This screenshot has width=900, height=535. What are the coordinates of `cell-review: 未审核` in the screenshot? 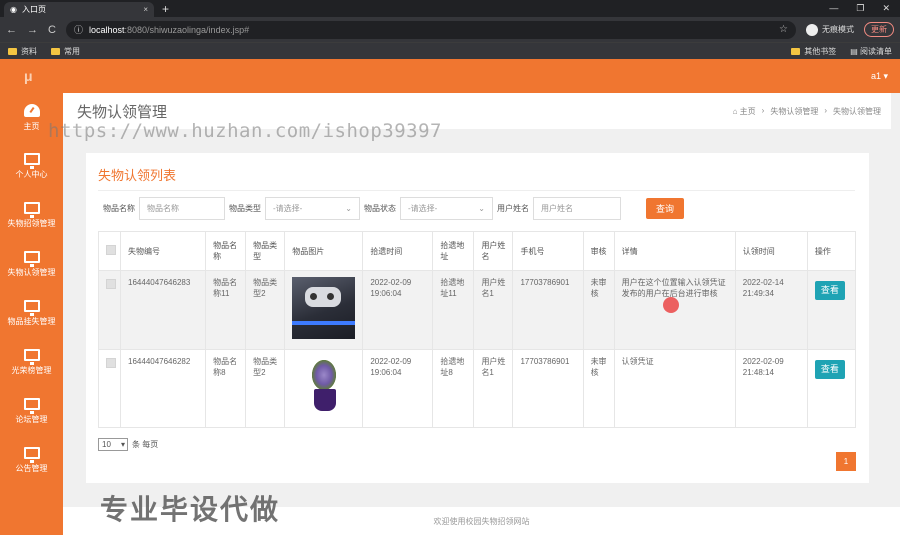 It's located at (598, 310).